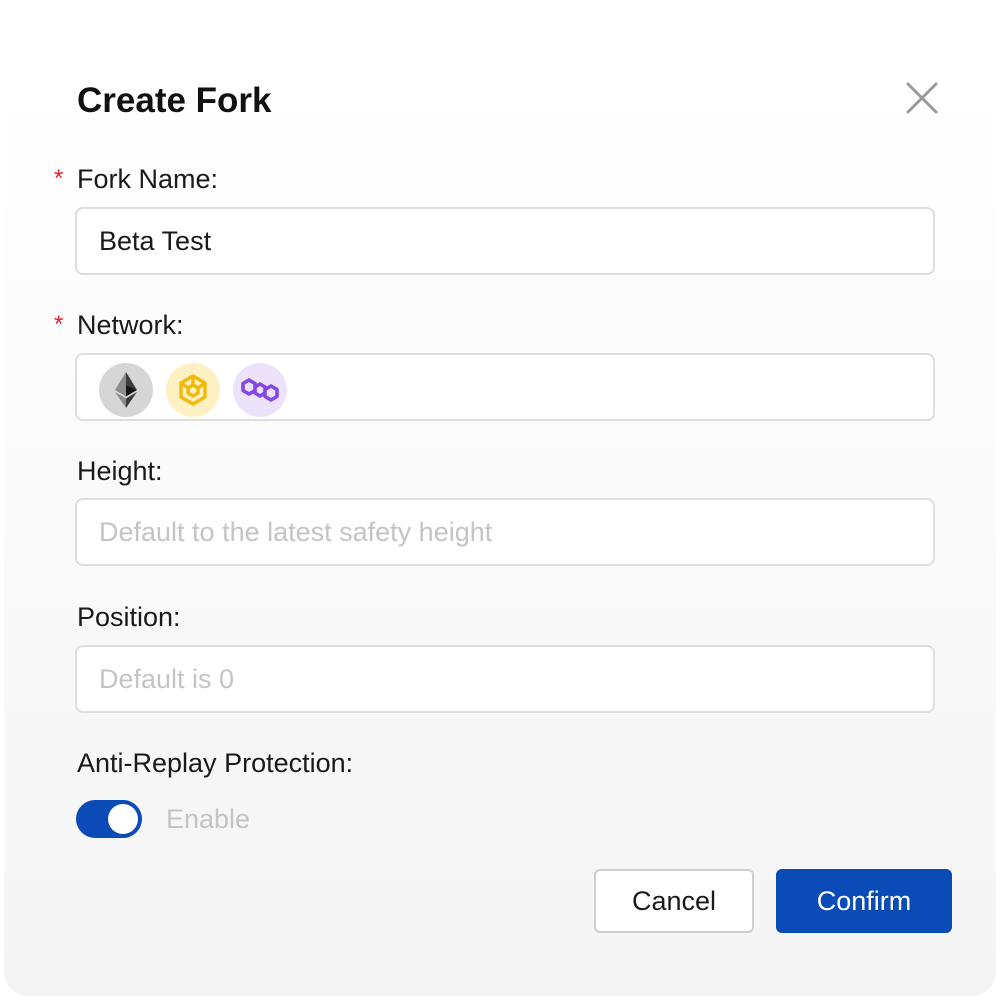 This screenshot has width=1000, height=1000. I want to click on height-label: Height:, so click(120, 471).